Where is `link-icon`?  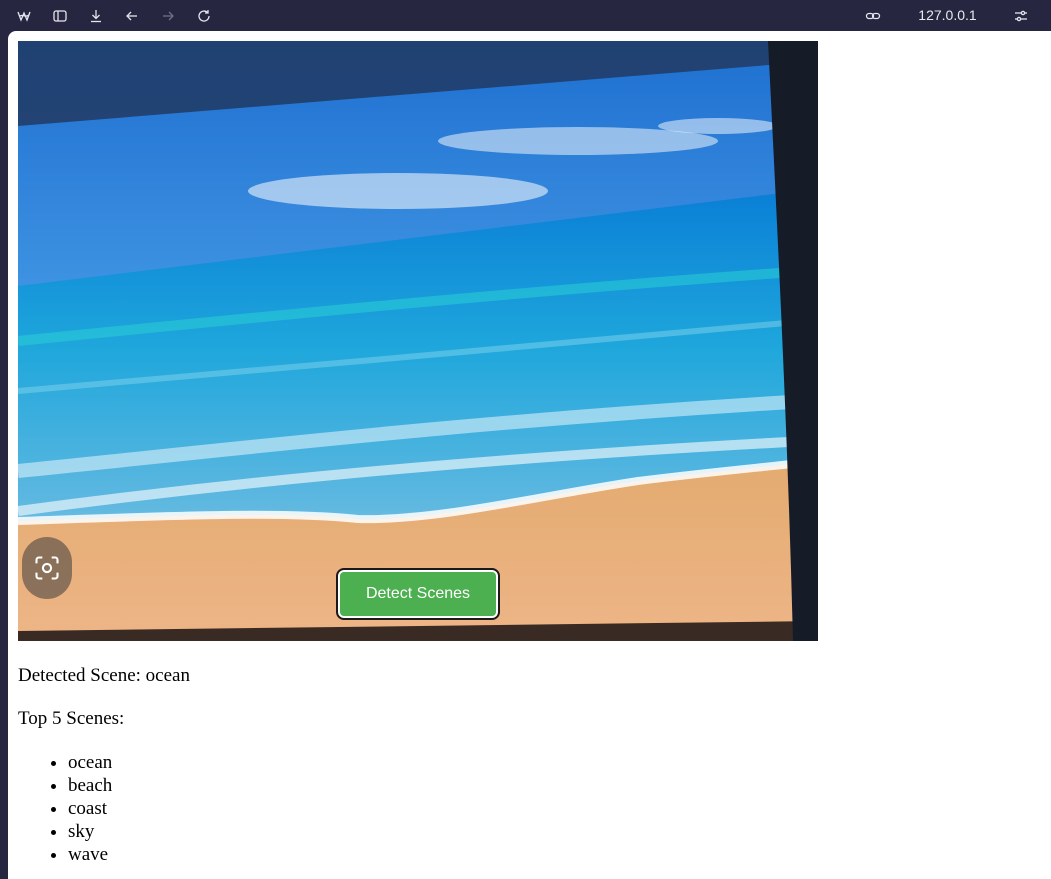
link-icon is located at coordinates (873, 16).